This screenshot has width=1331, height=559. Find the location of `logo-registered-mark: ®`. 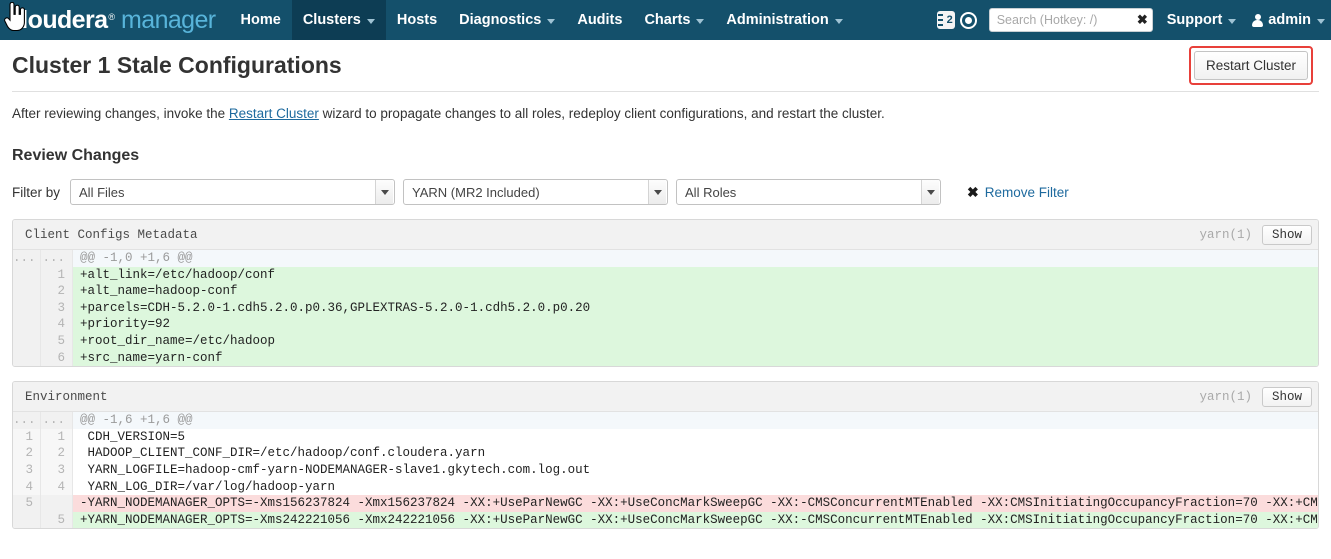

logo-registered-mark: ® is located at coordinates (112, 17).